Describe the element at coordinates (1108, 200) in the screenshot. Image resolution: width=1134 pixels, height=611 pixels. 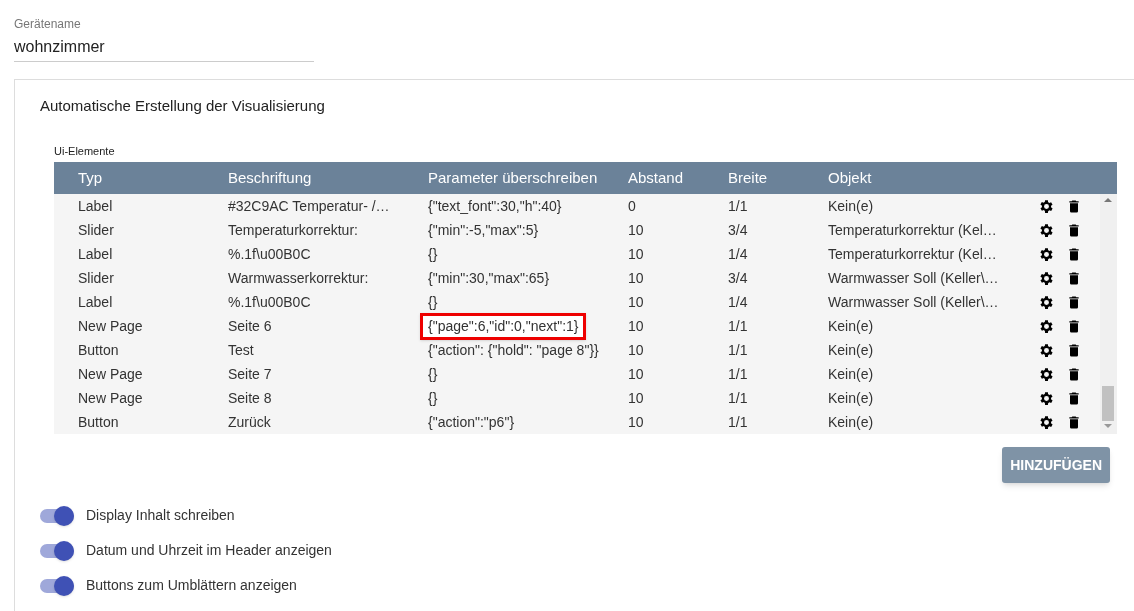
I see `scroll-up-icon` at that location.